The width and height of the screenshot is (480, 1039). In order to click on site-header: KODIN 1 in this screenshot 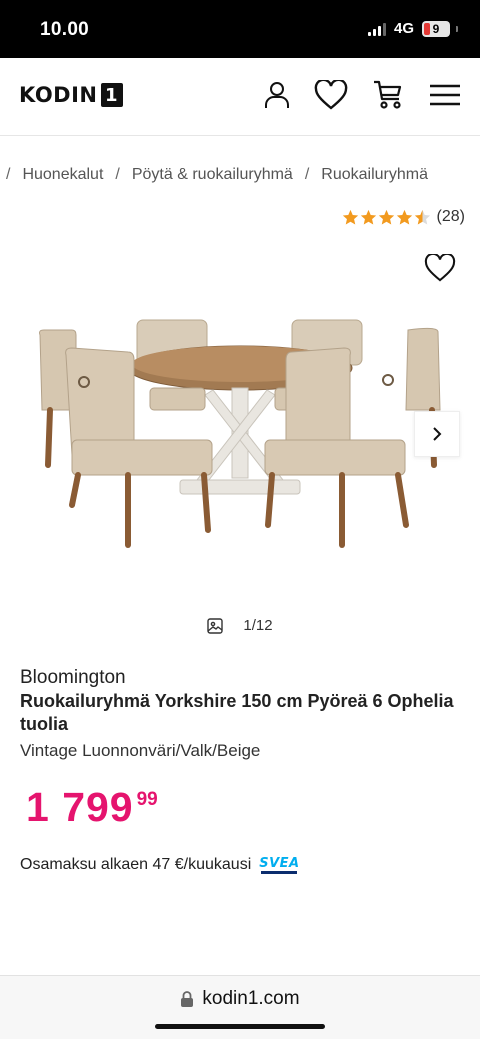, I will do `click(240, 97)`.